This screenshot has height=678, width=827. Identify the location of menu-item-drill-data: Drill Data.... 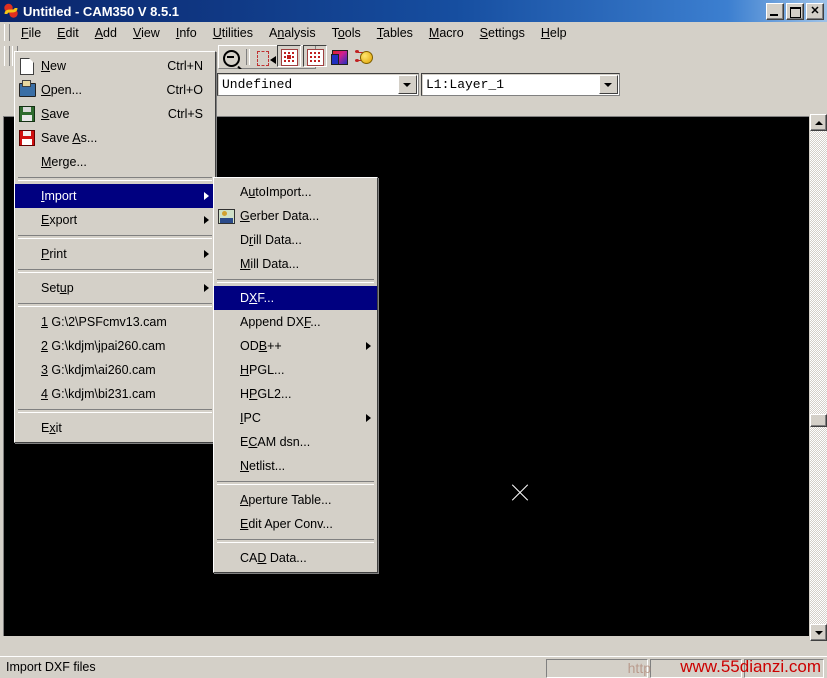
(295, 240).